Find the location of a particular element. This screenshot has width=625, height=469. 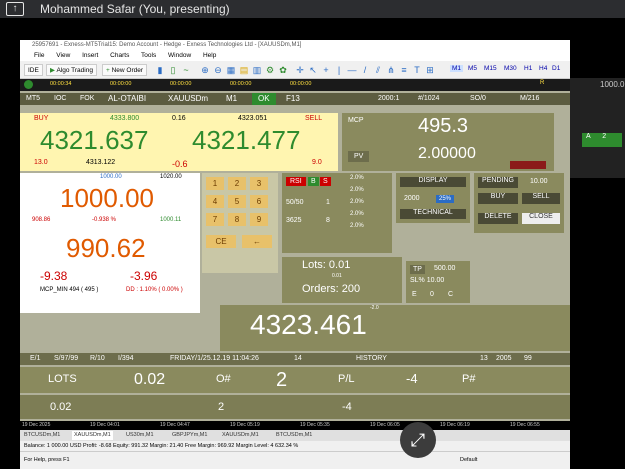

trend-line-icon: / is located at coordinates (365, 70).